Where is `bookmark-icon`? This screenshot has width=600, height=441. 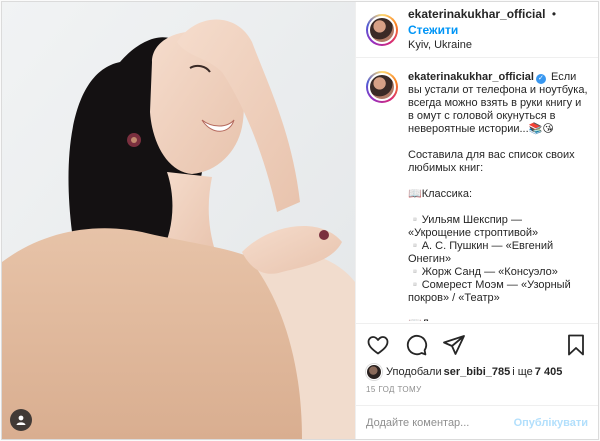
bookmark-icon is located at coordinates (576, 345).